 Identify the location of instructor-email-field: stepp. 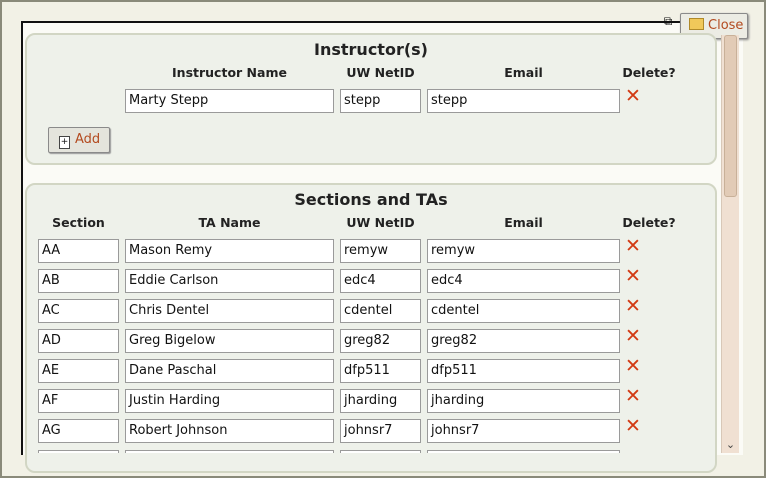
(523, 101).